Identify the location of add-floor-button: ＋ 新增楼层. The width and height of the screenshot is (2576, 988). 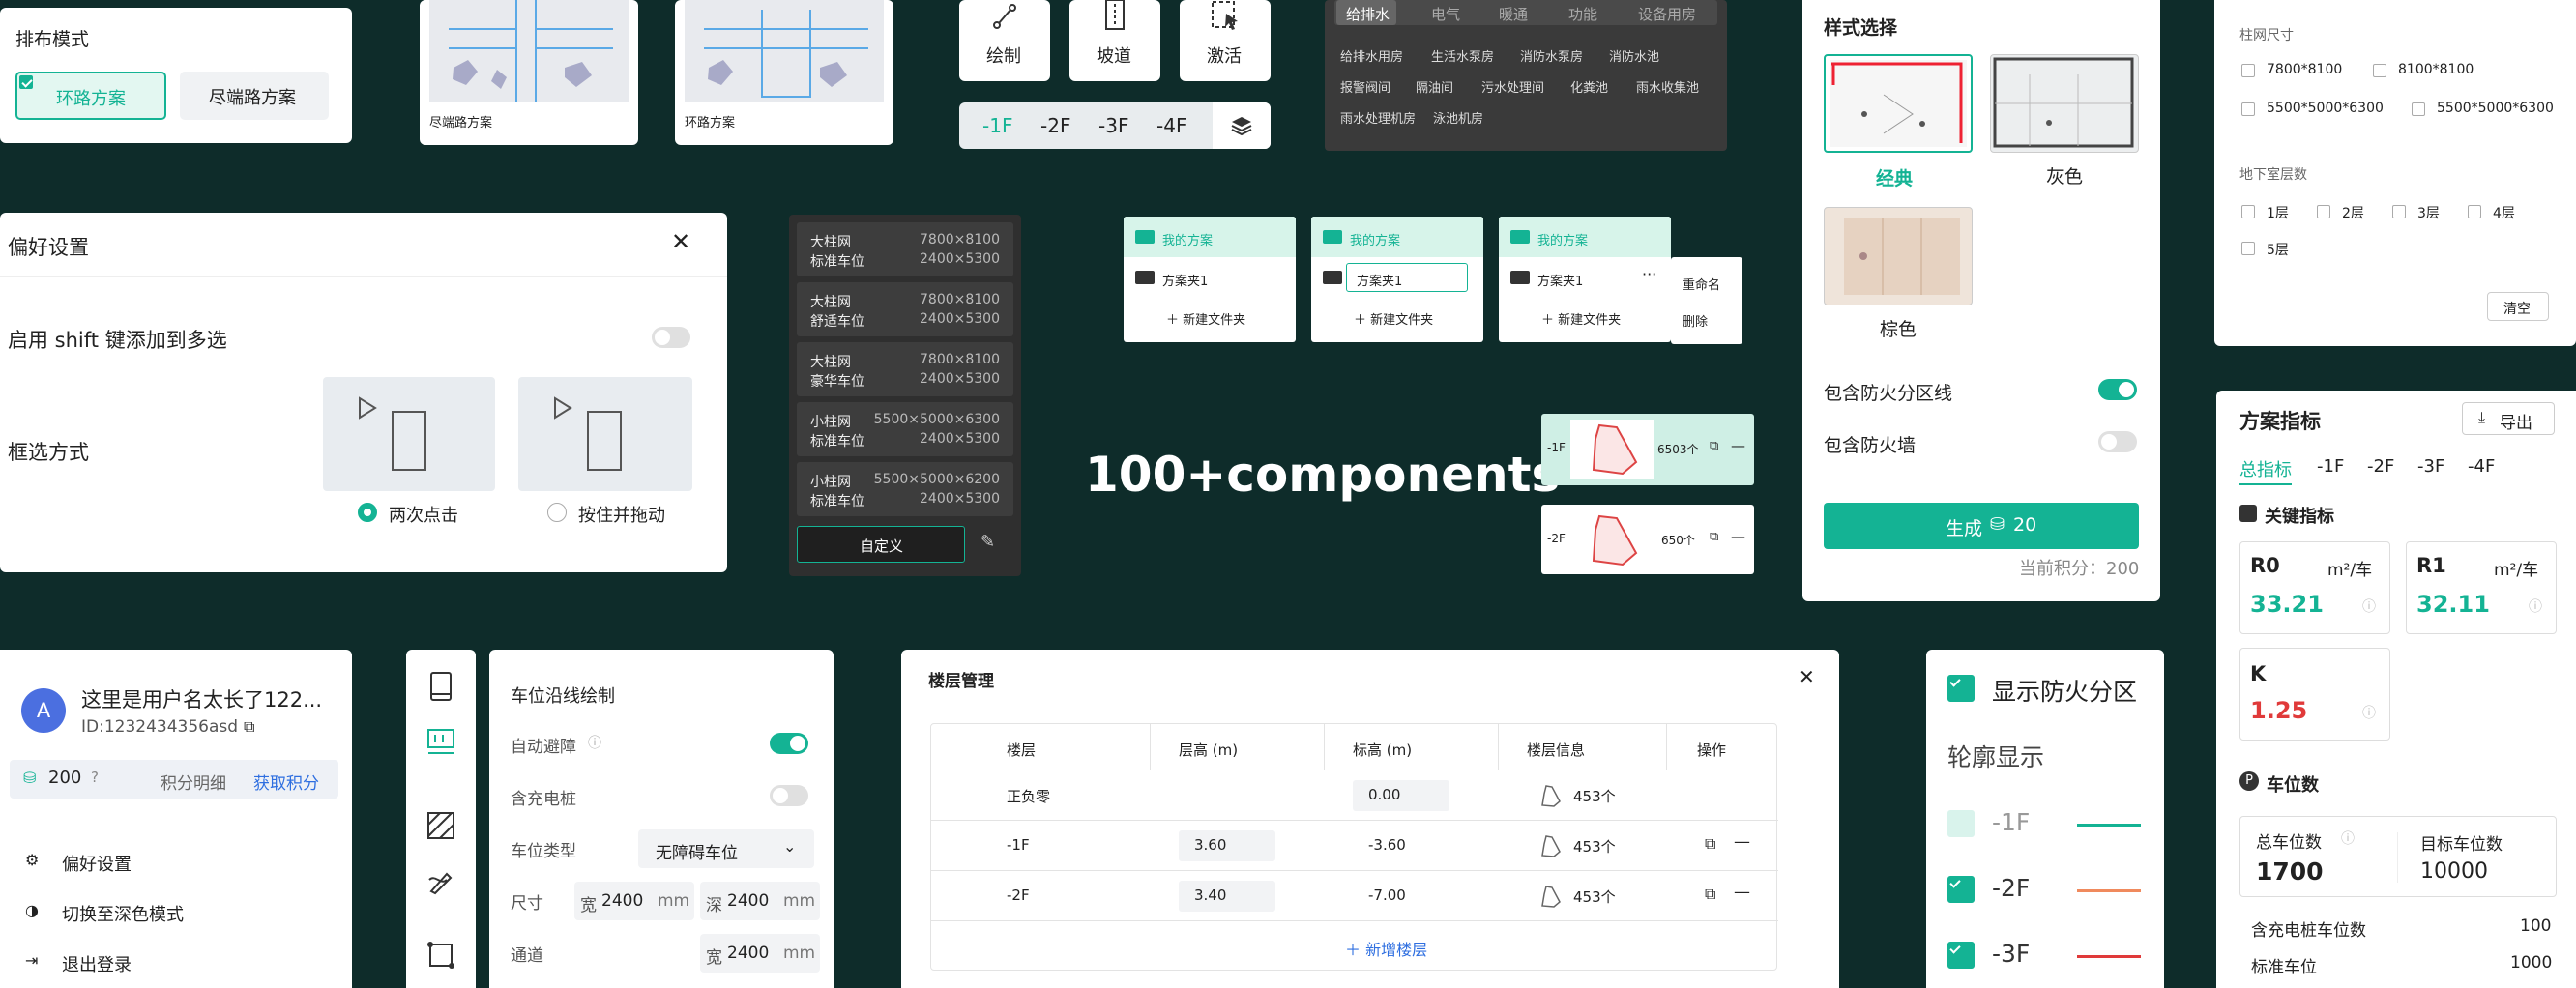
(1386, 948).